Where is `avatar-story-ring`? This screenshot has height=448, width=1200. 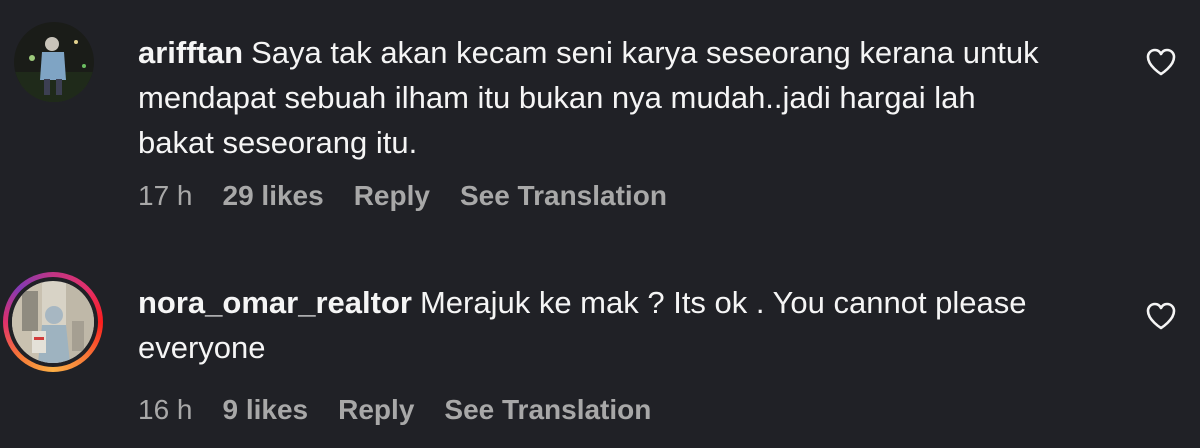 avatar-story-ring is located at coordinates (53, 322).